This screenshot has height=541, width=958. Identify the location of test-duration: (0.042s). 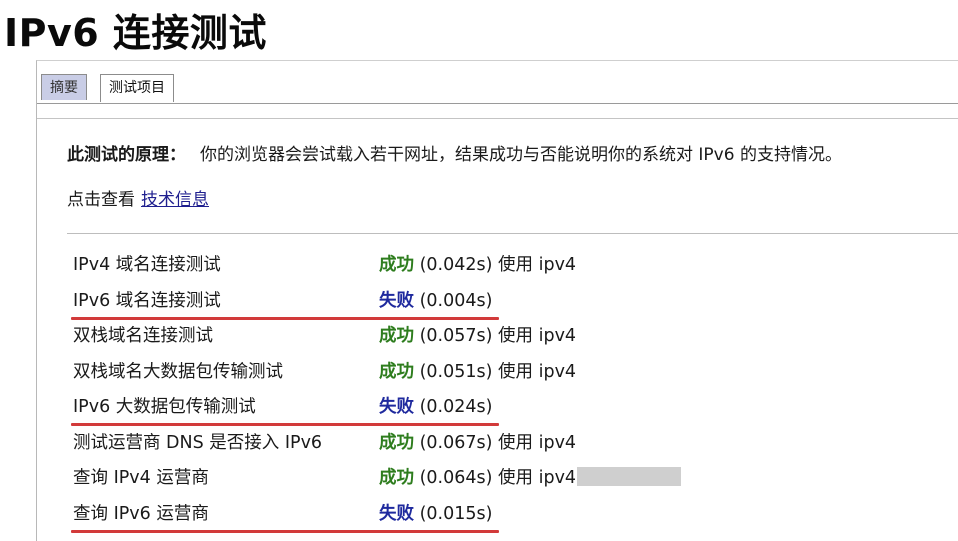
(456, 265).